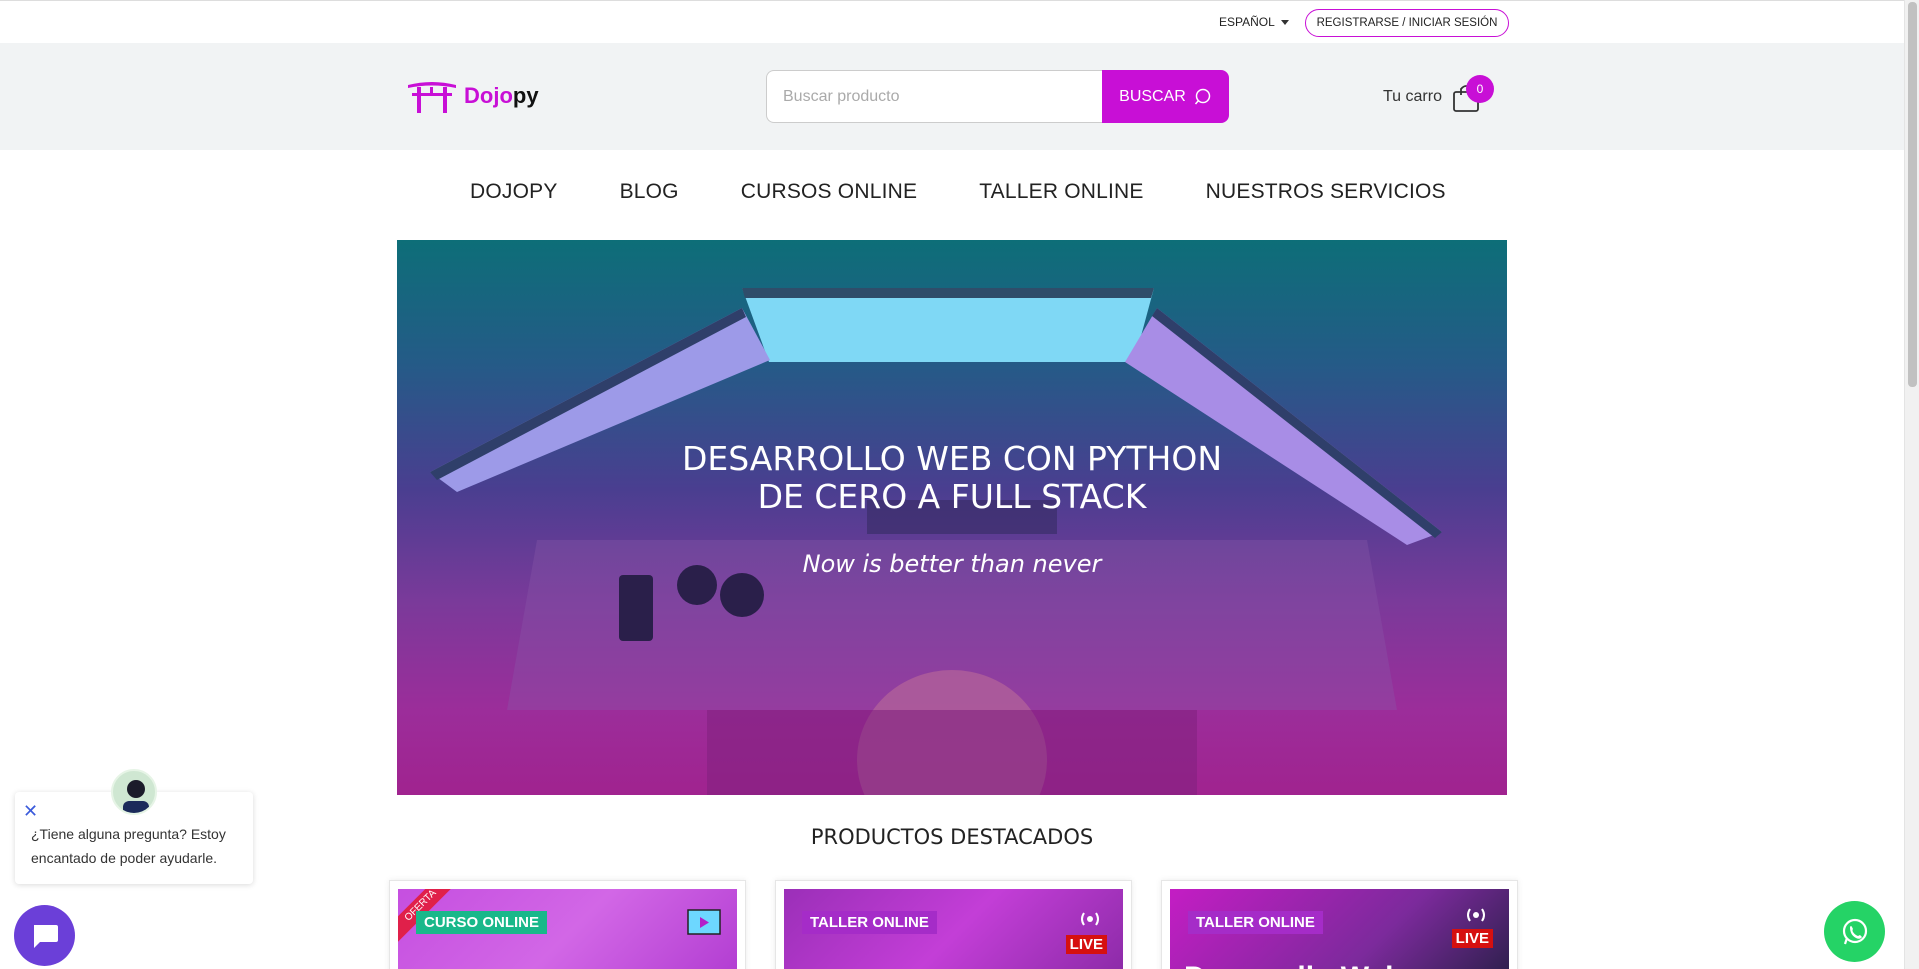 The width and height of the screenshot is (1919, 969). What do you see at coordinates (30, 811) in the screenshot?
I see `close-icon: ✕` at bounding box center [30, 811].